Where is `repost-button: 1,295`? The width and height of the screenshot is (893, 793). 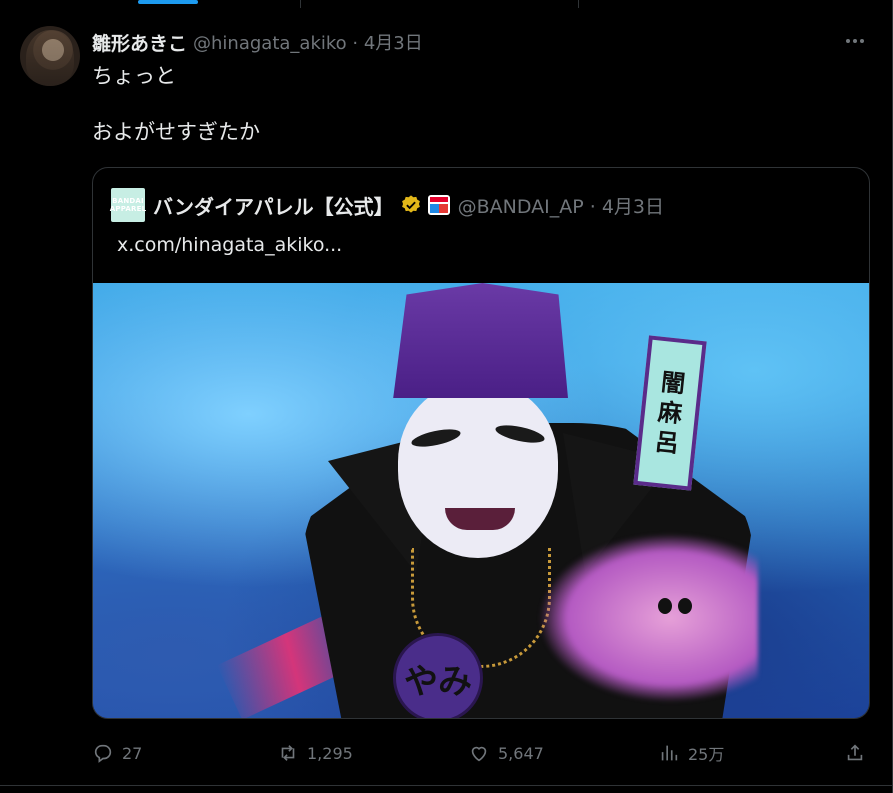
repost-button: 1,295 is located at coordinates (315, 753).